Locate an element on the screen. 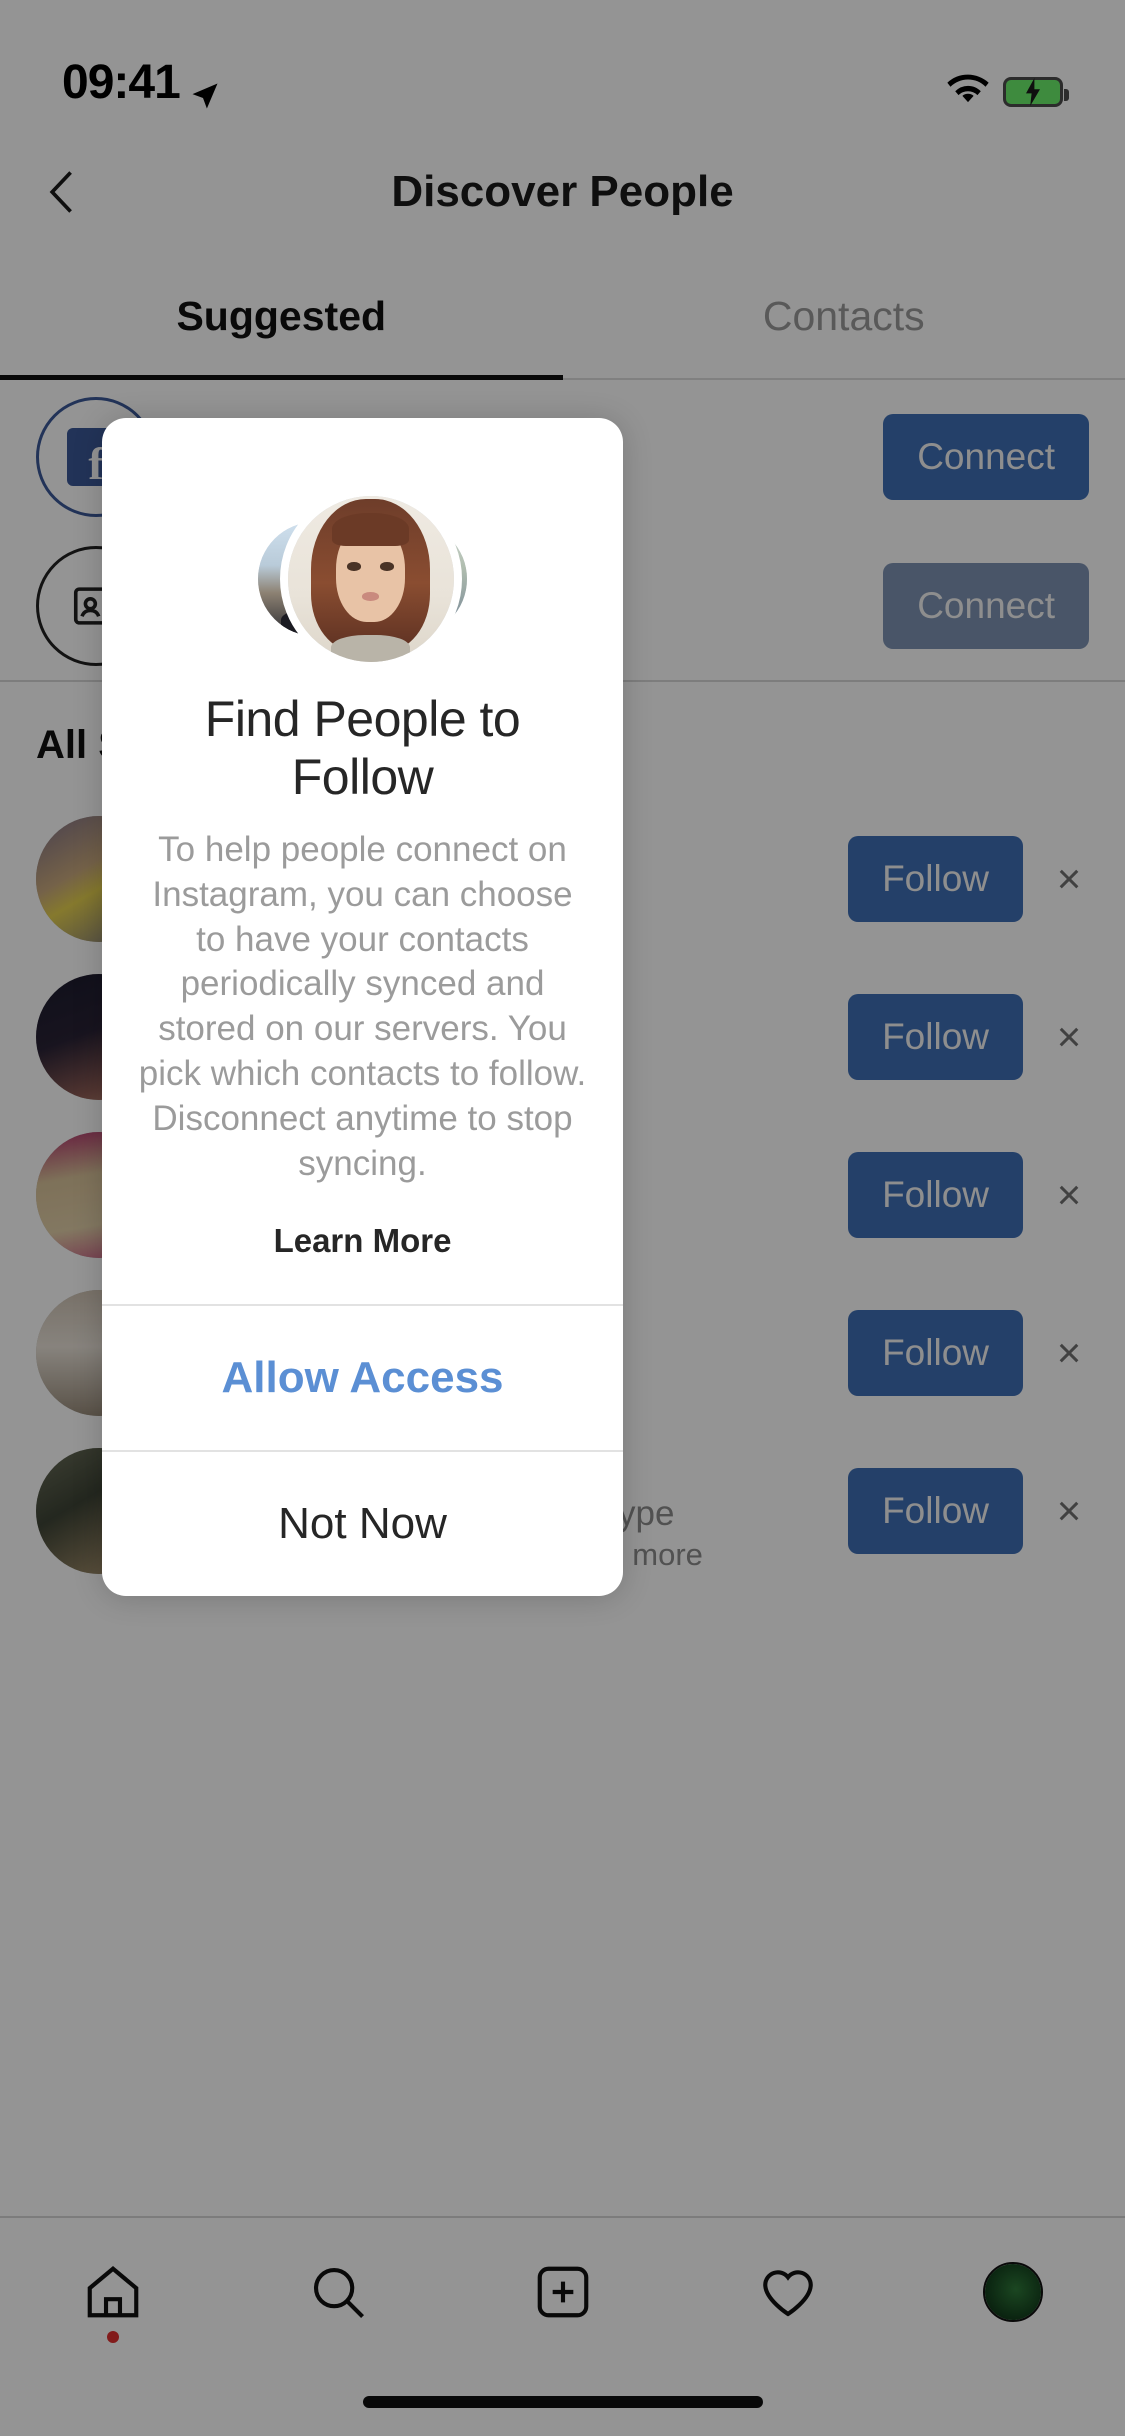 This screenshot has height=2436, width=1125. modal-avatar-cluster is located at coordinates (362, 574).